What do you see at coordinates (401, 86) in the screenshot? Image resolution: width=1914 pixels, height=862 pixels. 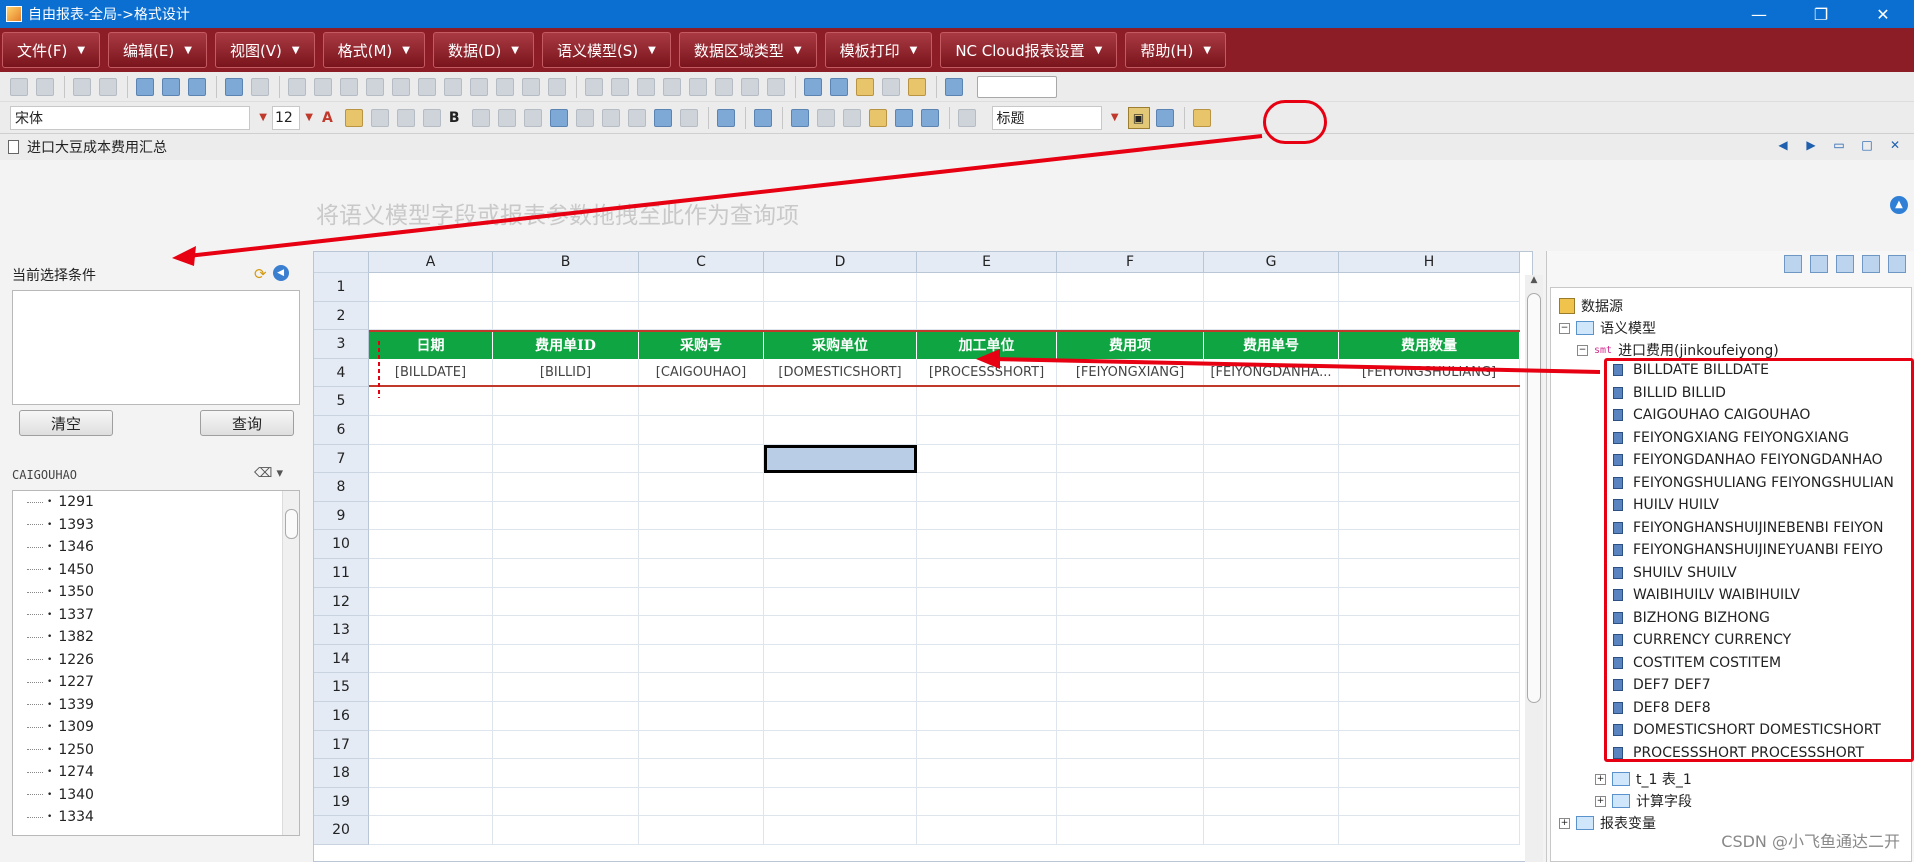 I see `merge-icon` at bounding box center [401, 86].